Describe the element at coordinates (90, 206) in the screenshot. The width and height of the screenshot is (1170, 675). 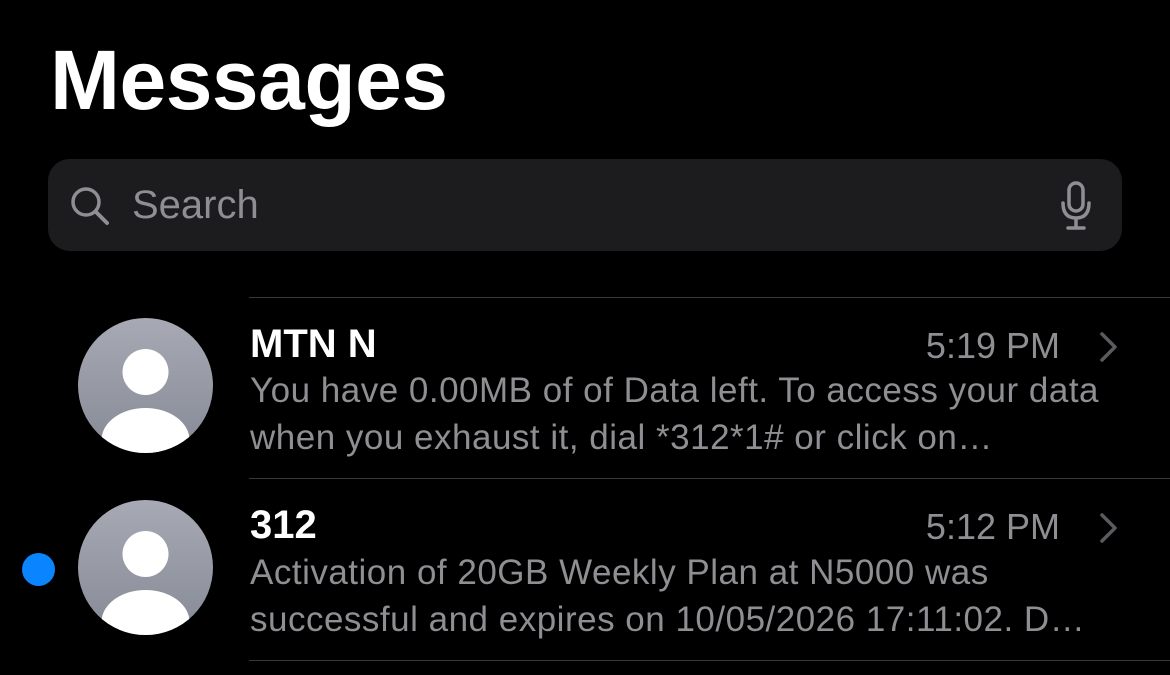
I see `search-icon` at that location.